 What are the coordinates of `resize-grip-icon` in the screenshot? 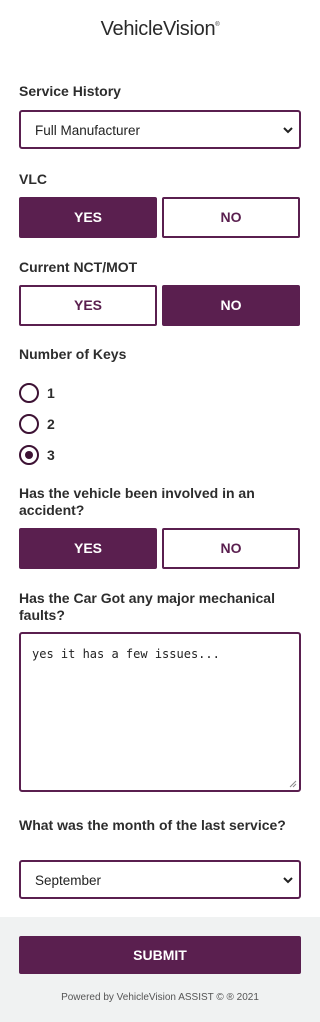 It's located at (293, 784).